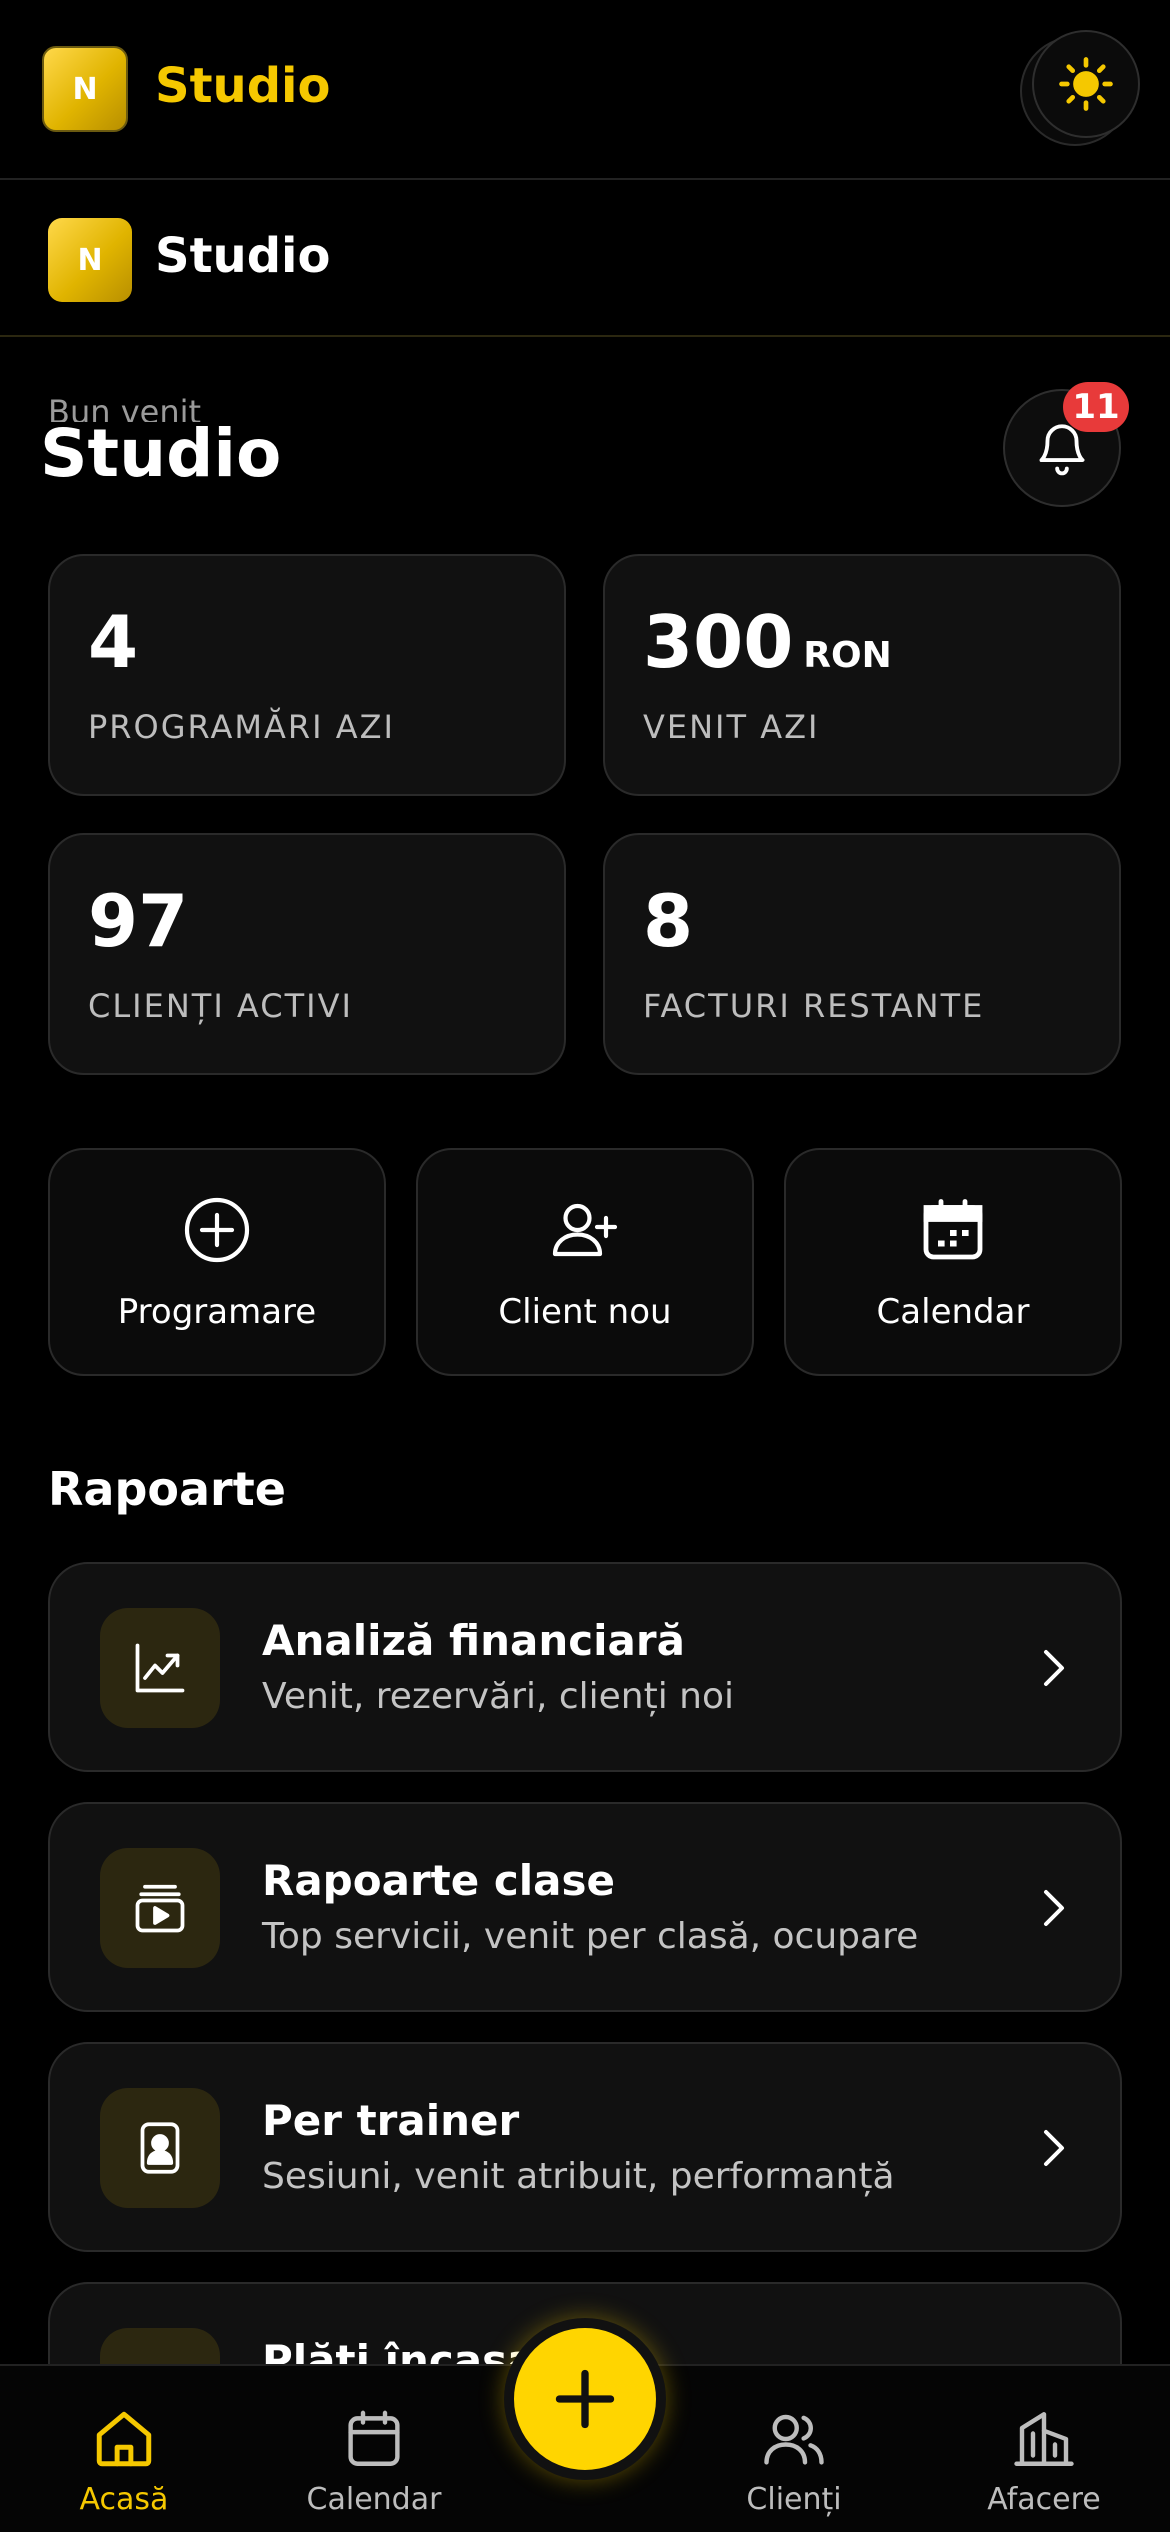 The height and width of the screenshot is (2532, 1170). I want to click on home-icon, so click(124, 2439).